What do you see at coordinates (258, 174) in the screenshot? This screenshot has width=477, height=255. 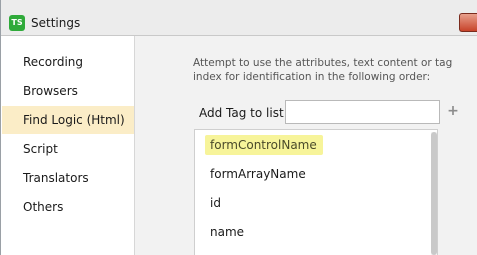 I see `list-item-form-array-name: formArrayName` at bounding box center [258, 174].